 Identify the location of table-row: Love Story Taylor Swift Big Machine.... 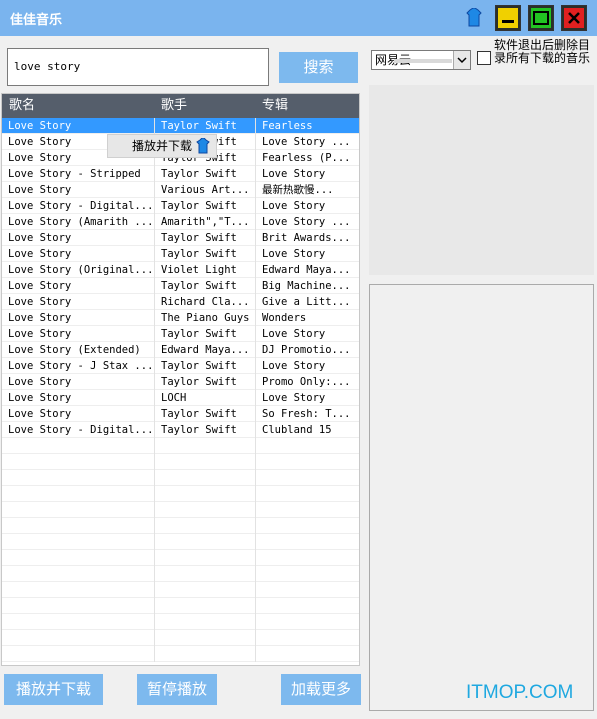
(180, 286).